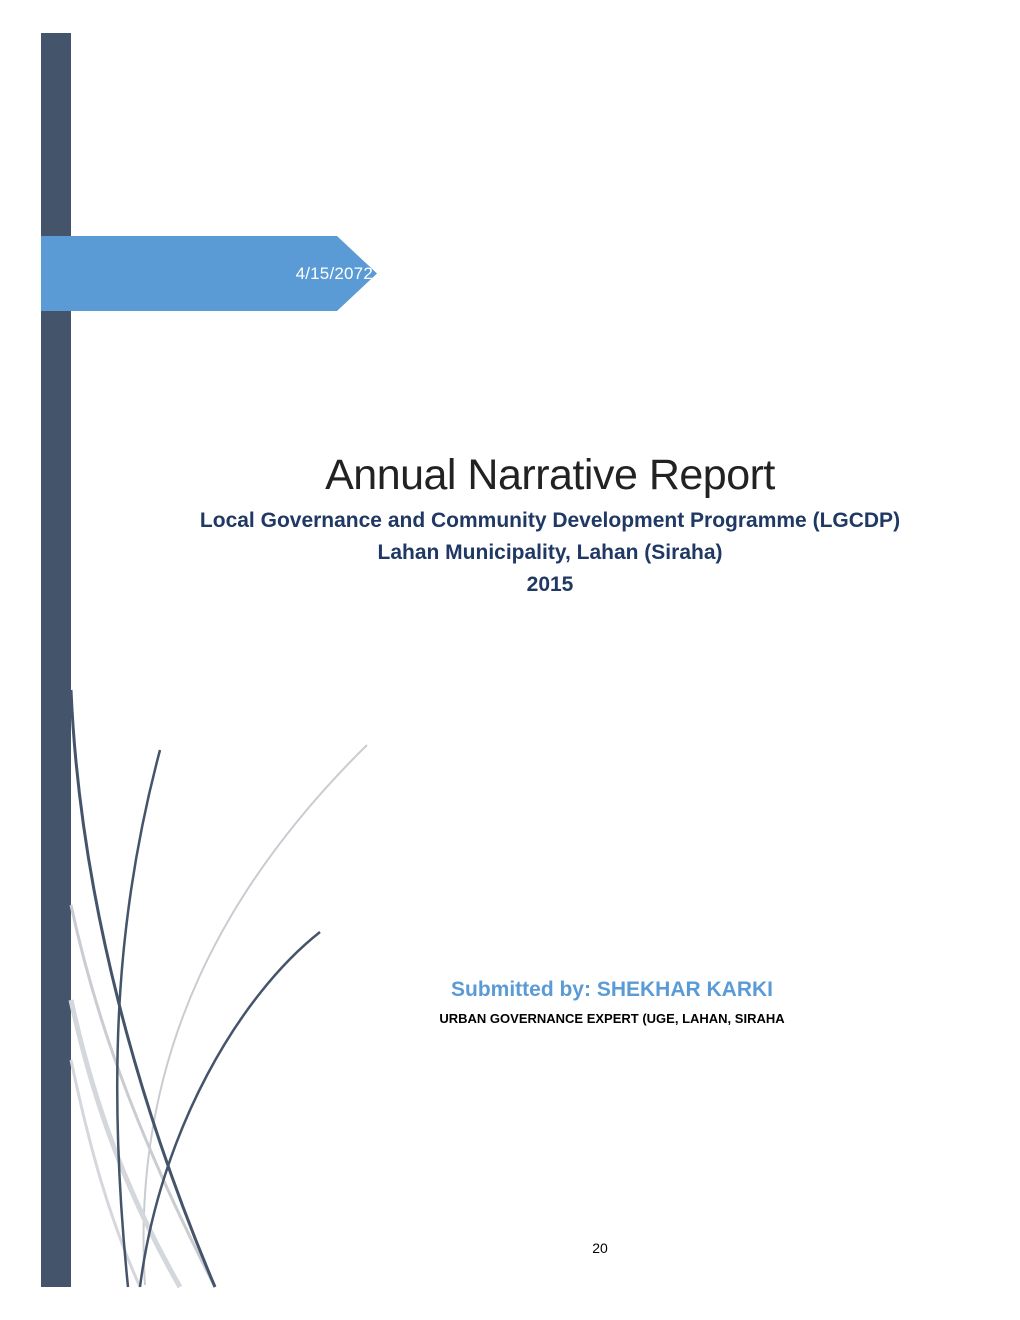  What do you see at coordinates (550, 552) in the screenshot?
I see `municipality-name: Lahan Municipality, Lahan (Siraha)` at bounding box center [550, 552].